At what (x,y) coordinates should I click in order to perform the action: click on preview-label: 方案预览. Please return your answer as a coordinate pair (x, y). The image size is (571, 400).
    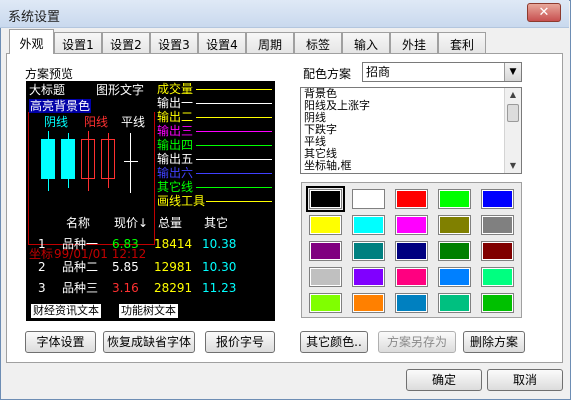
    Looking at the image, I should click on (49, 74).